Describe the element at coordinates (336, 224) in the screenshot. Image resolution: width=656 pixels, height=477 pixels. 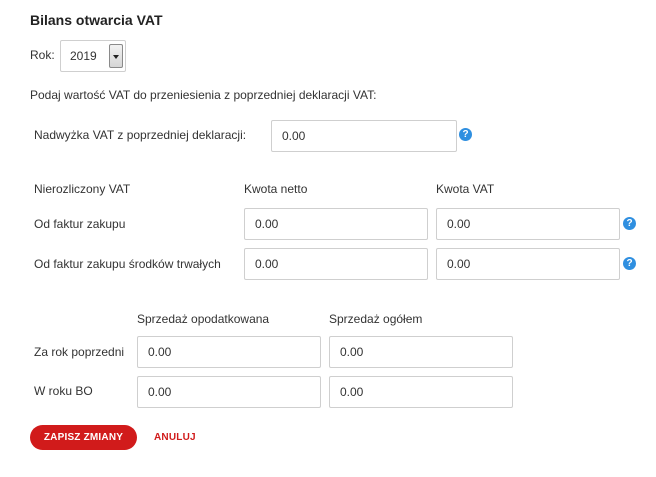
I see `purchase-netto-input` at that location.